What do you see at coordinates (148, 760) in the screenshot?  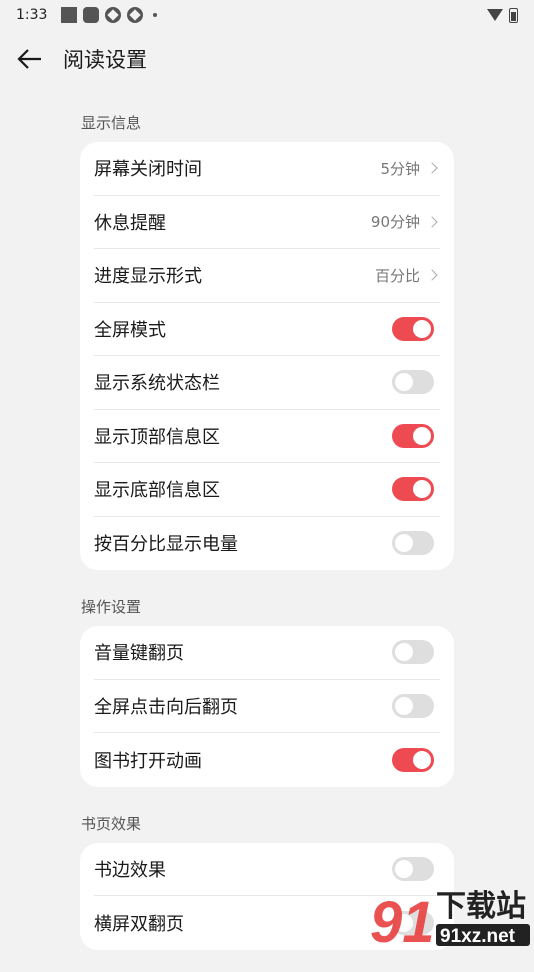 I see `setting-label: 图书打开动画` at bounding box center [148, 760].